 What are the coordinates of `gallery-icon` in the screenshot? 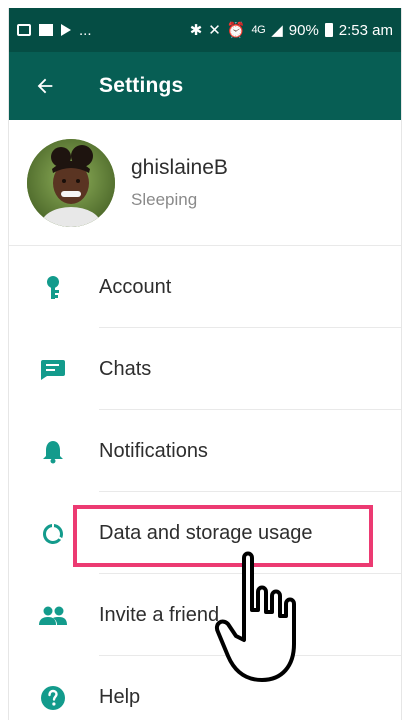 It's located at (24, 30).